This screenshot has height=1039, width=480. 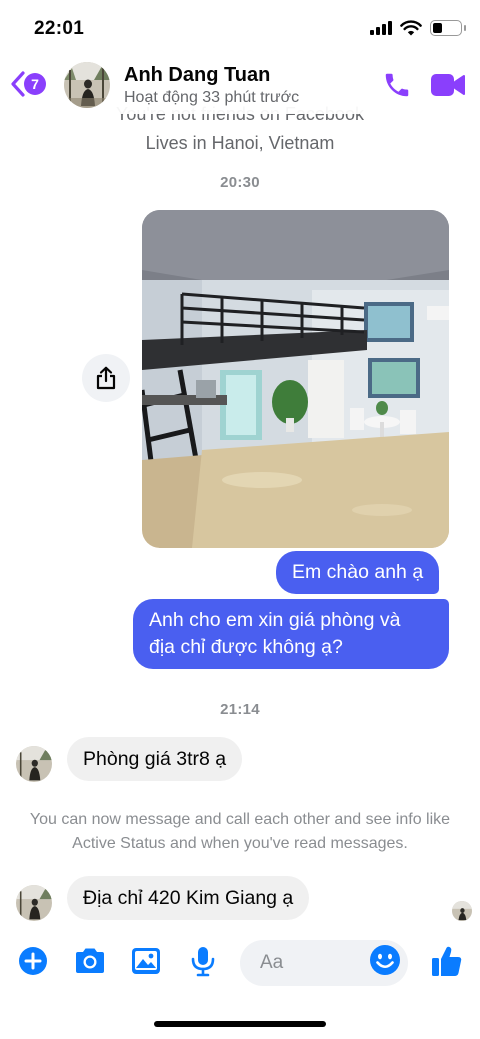 I want to click on composer-bar: Aa, so click(x=240, y=963).